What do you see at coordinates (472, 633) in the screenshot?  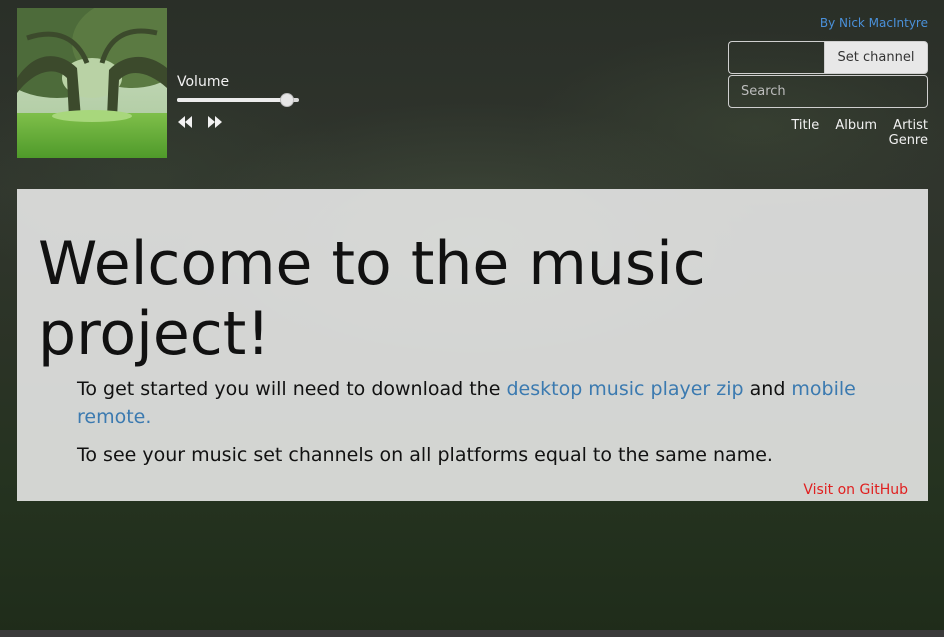 I see `bottom-bar` at bounding box center [472, 633].